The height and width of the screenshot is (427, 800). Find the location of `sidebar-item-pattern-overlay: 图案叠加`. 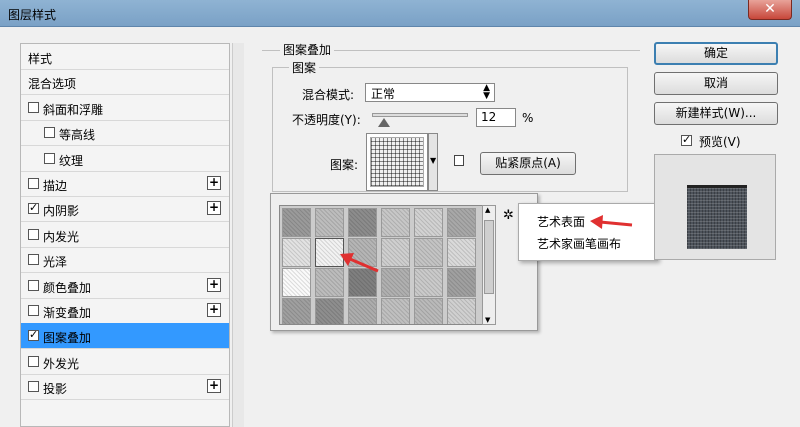

sidebar-item-pattern-overlay: 图案叠加 is located at coordinates (125, 336).